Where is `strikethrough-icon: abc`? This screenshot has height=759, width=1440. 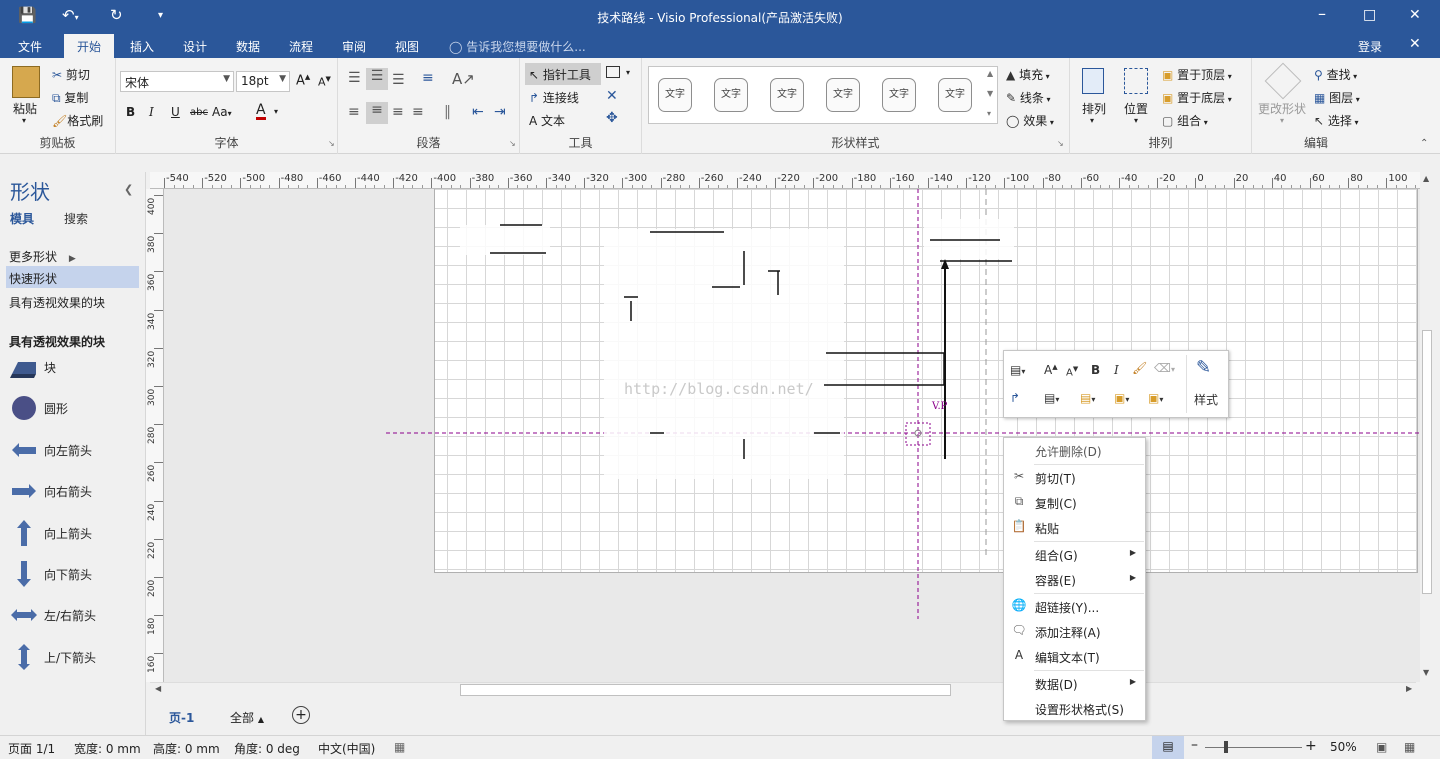 strikethrough-icon: abc is located at coordinates (199, 112).